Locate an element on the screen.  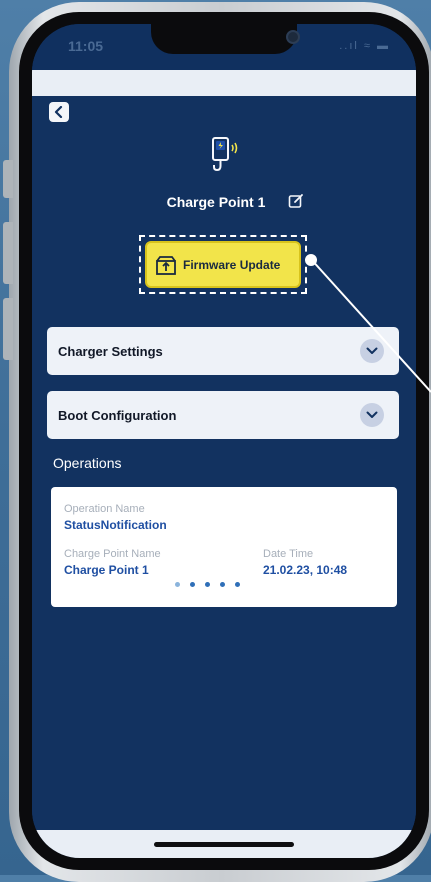
back-chevron-icon is located at coordinates (58, 112).